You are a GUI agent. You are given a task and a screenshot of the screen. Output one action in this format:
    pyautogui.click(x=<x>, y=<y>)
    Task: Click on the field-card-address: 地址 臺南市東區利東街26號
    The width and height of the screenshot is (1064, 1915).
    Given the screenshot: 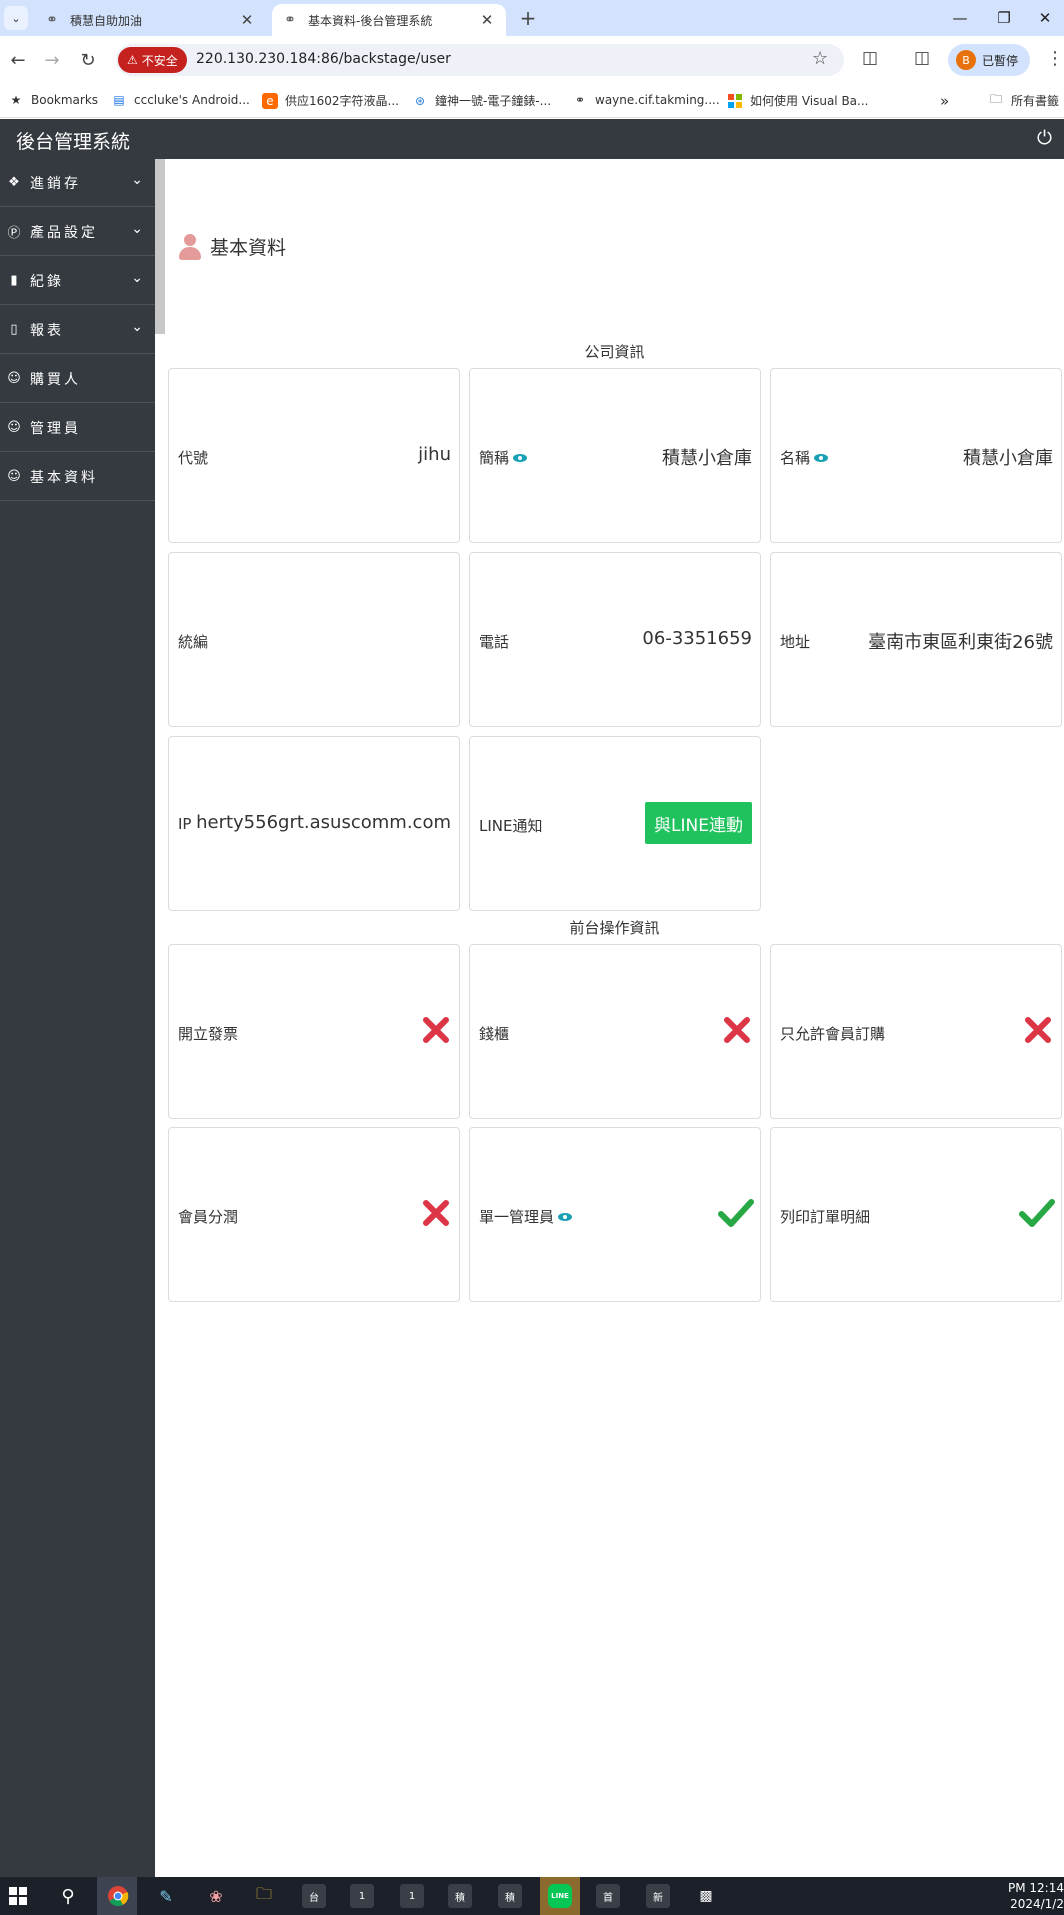 What is the action you would take?
    pyautogui.click(x=916, y=639)
    